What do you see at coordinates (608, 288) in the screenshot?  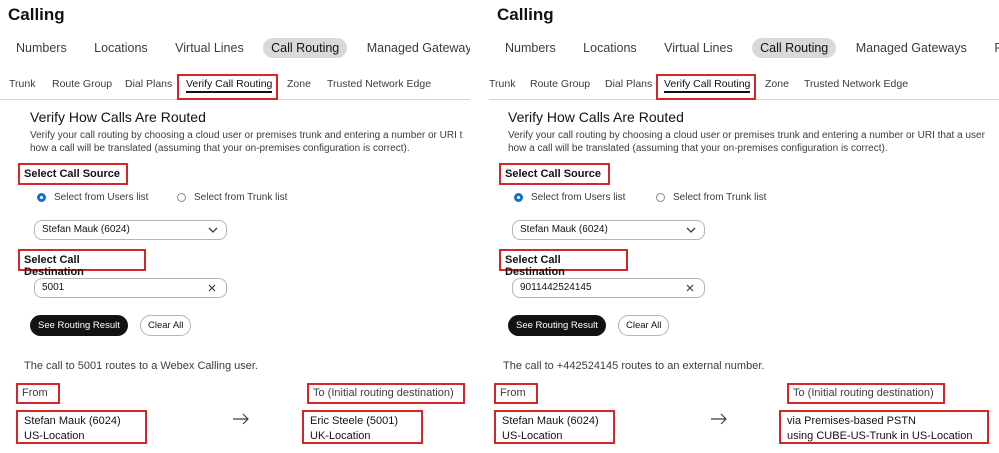 I see `destination-input: 9011442524145` at bounding box center [608, 288].